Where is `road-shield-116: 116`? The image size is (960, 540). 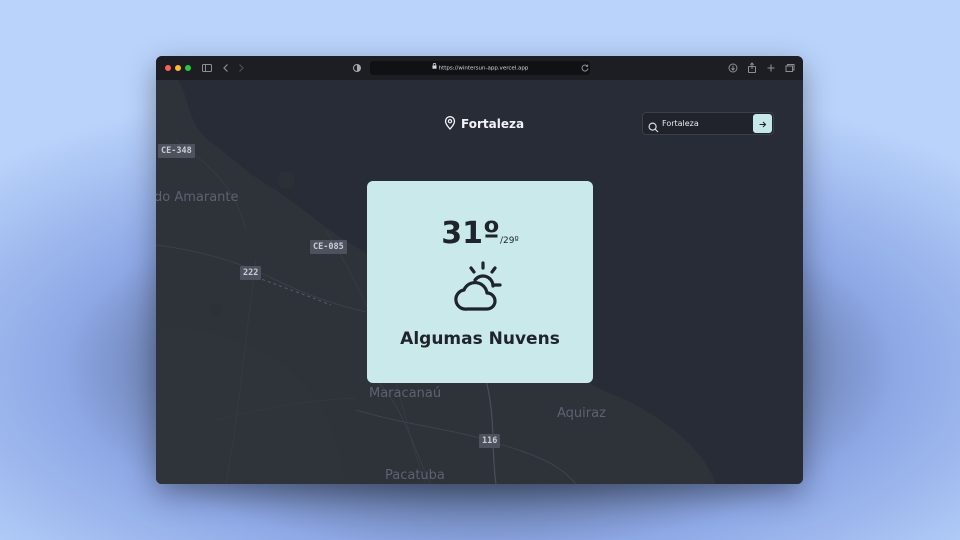 road-shield-116: 116 is located at coordinates (490, 441).